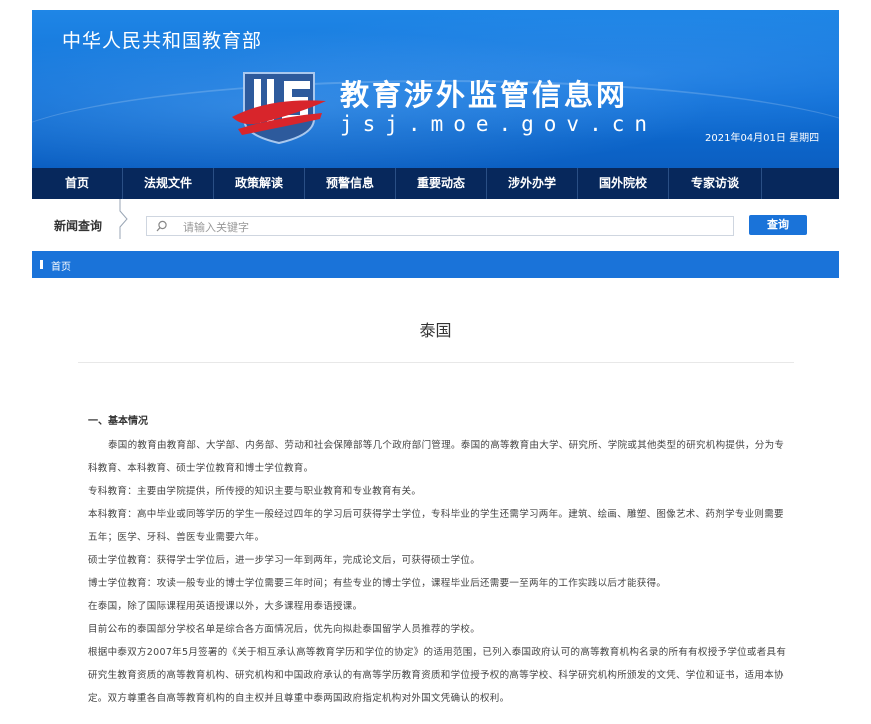 This screenshot has height=724, width=871. Describe the element at coordinates (284, 629) in the screenshot. I see `article-paragraph: 目前公布的泰国部分学校名单是综合各方面情况后，优先向拟赴泰国留学人员推荐的学校。` at that location.